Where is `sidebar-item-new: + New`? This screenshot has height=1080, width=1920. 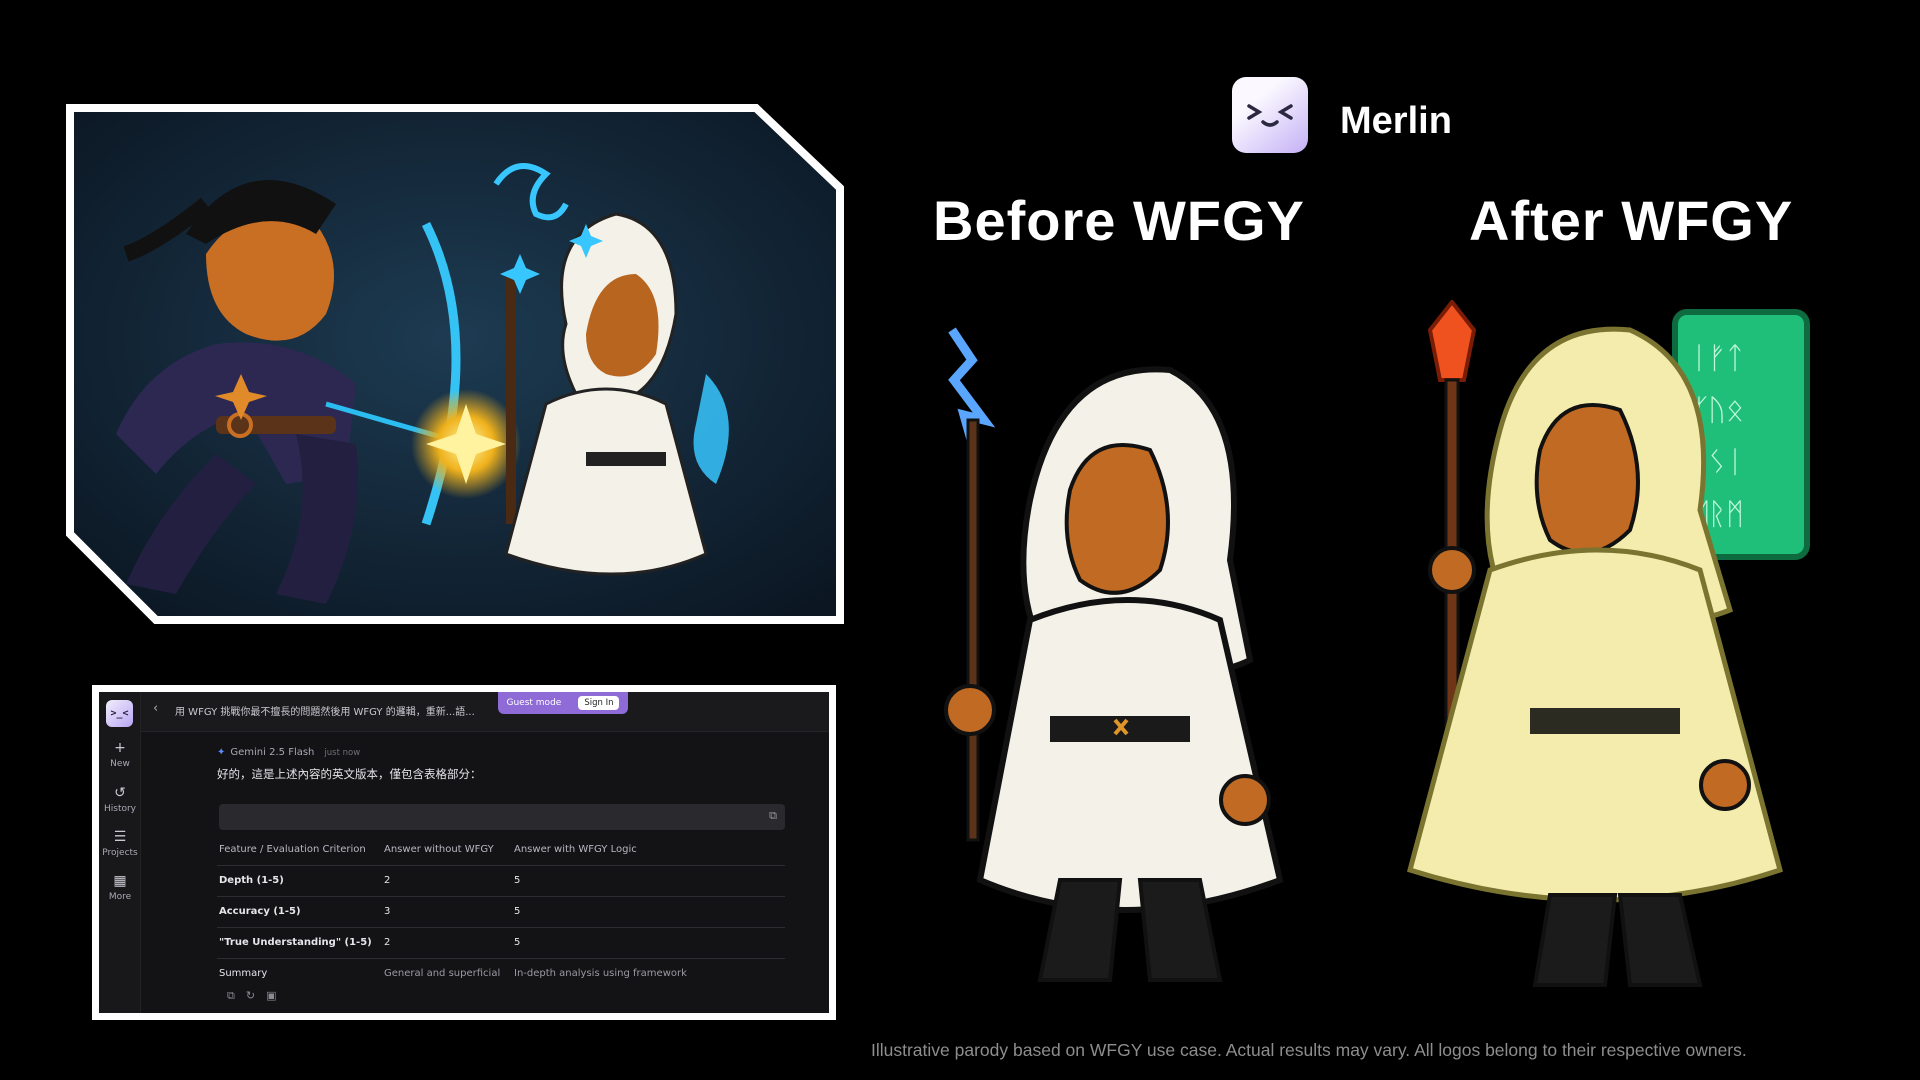 sidebar-item-new: + New is located at coordinates (120, 754).